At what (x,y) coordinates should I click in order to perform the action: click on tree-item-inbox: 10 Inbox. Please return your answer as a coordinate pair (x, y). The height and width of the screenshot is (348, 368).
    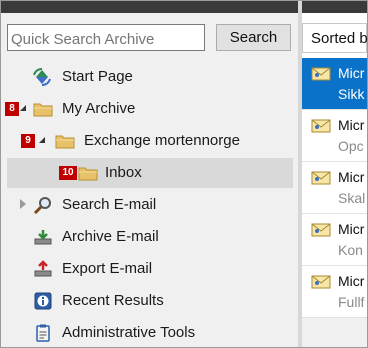
    Looking at the image, I should click on (149, 173).